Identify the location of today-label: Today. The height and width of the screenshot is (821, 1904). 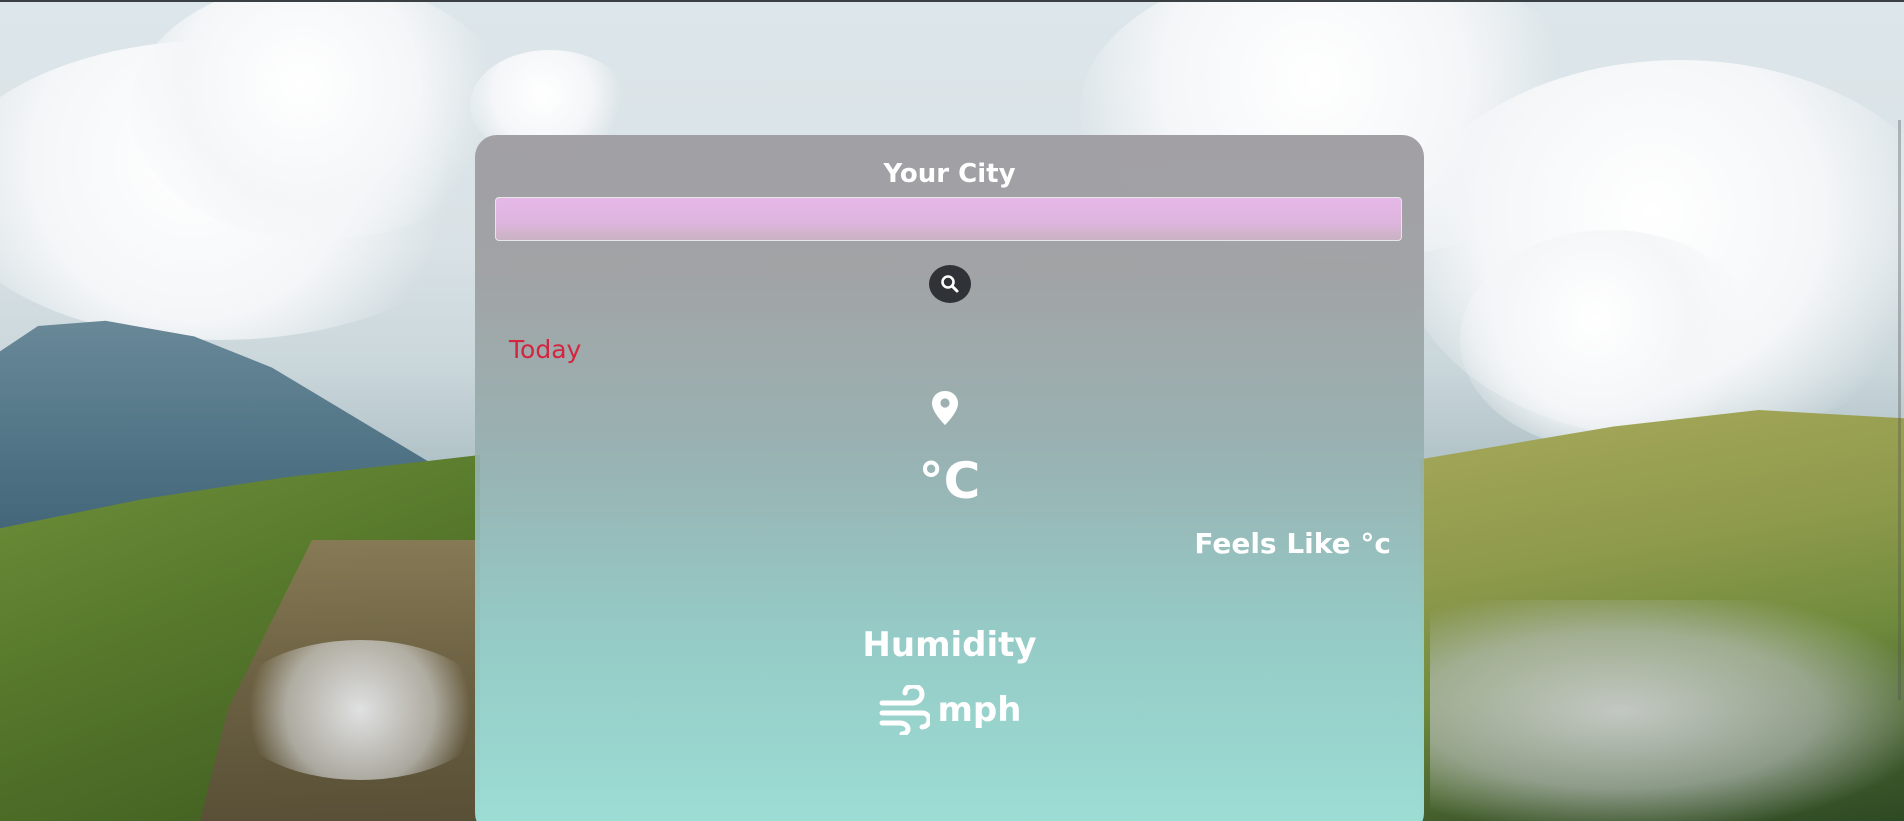
(545, 349).